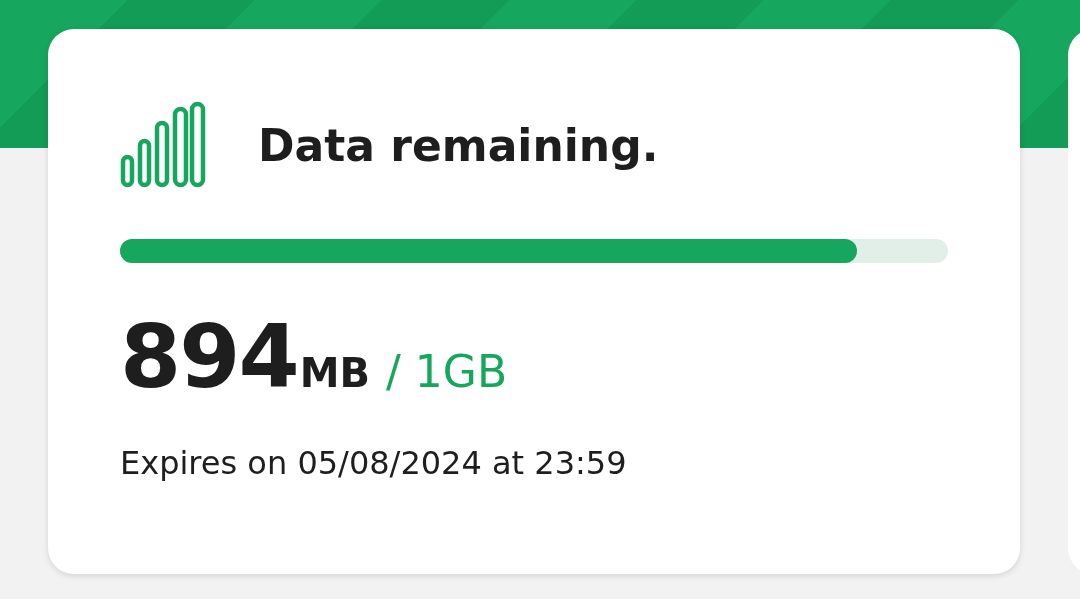 This screenshot has width=1080, height=599. What do you see at coordinates (334, 373) in the screenshot?
I see `amount-unit: MB` at bounding box center [334, 373].